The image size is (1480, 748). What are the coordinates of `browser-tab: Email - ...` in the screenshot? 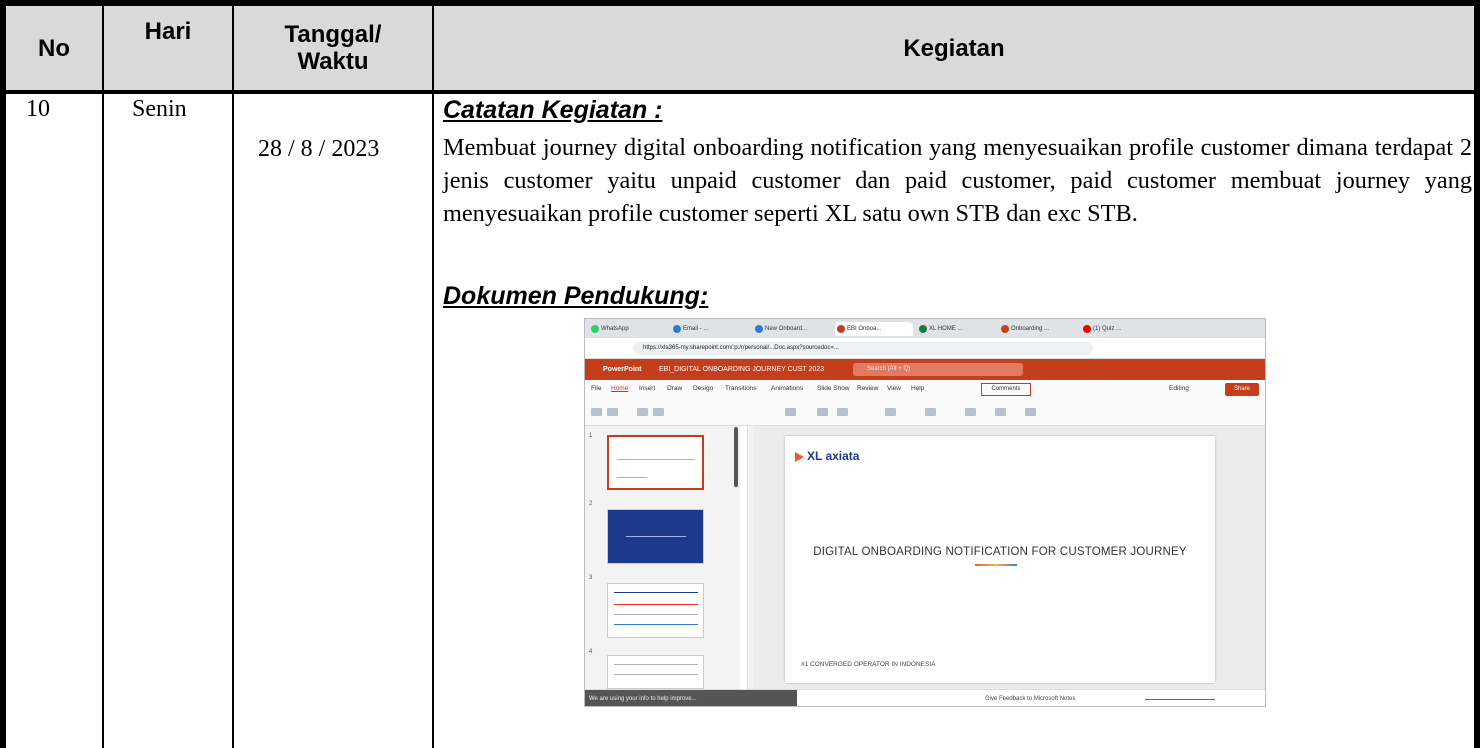 It's located at (710, 329).